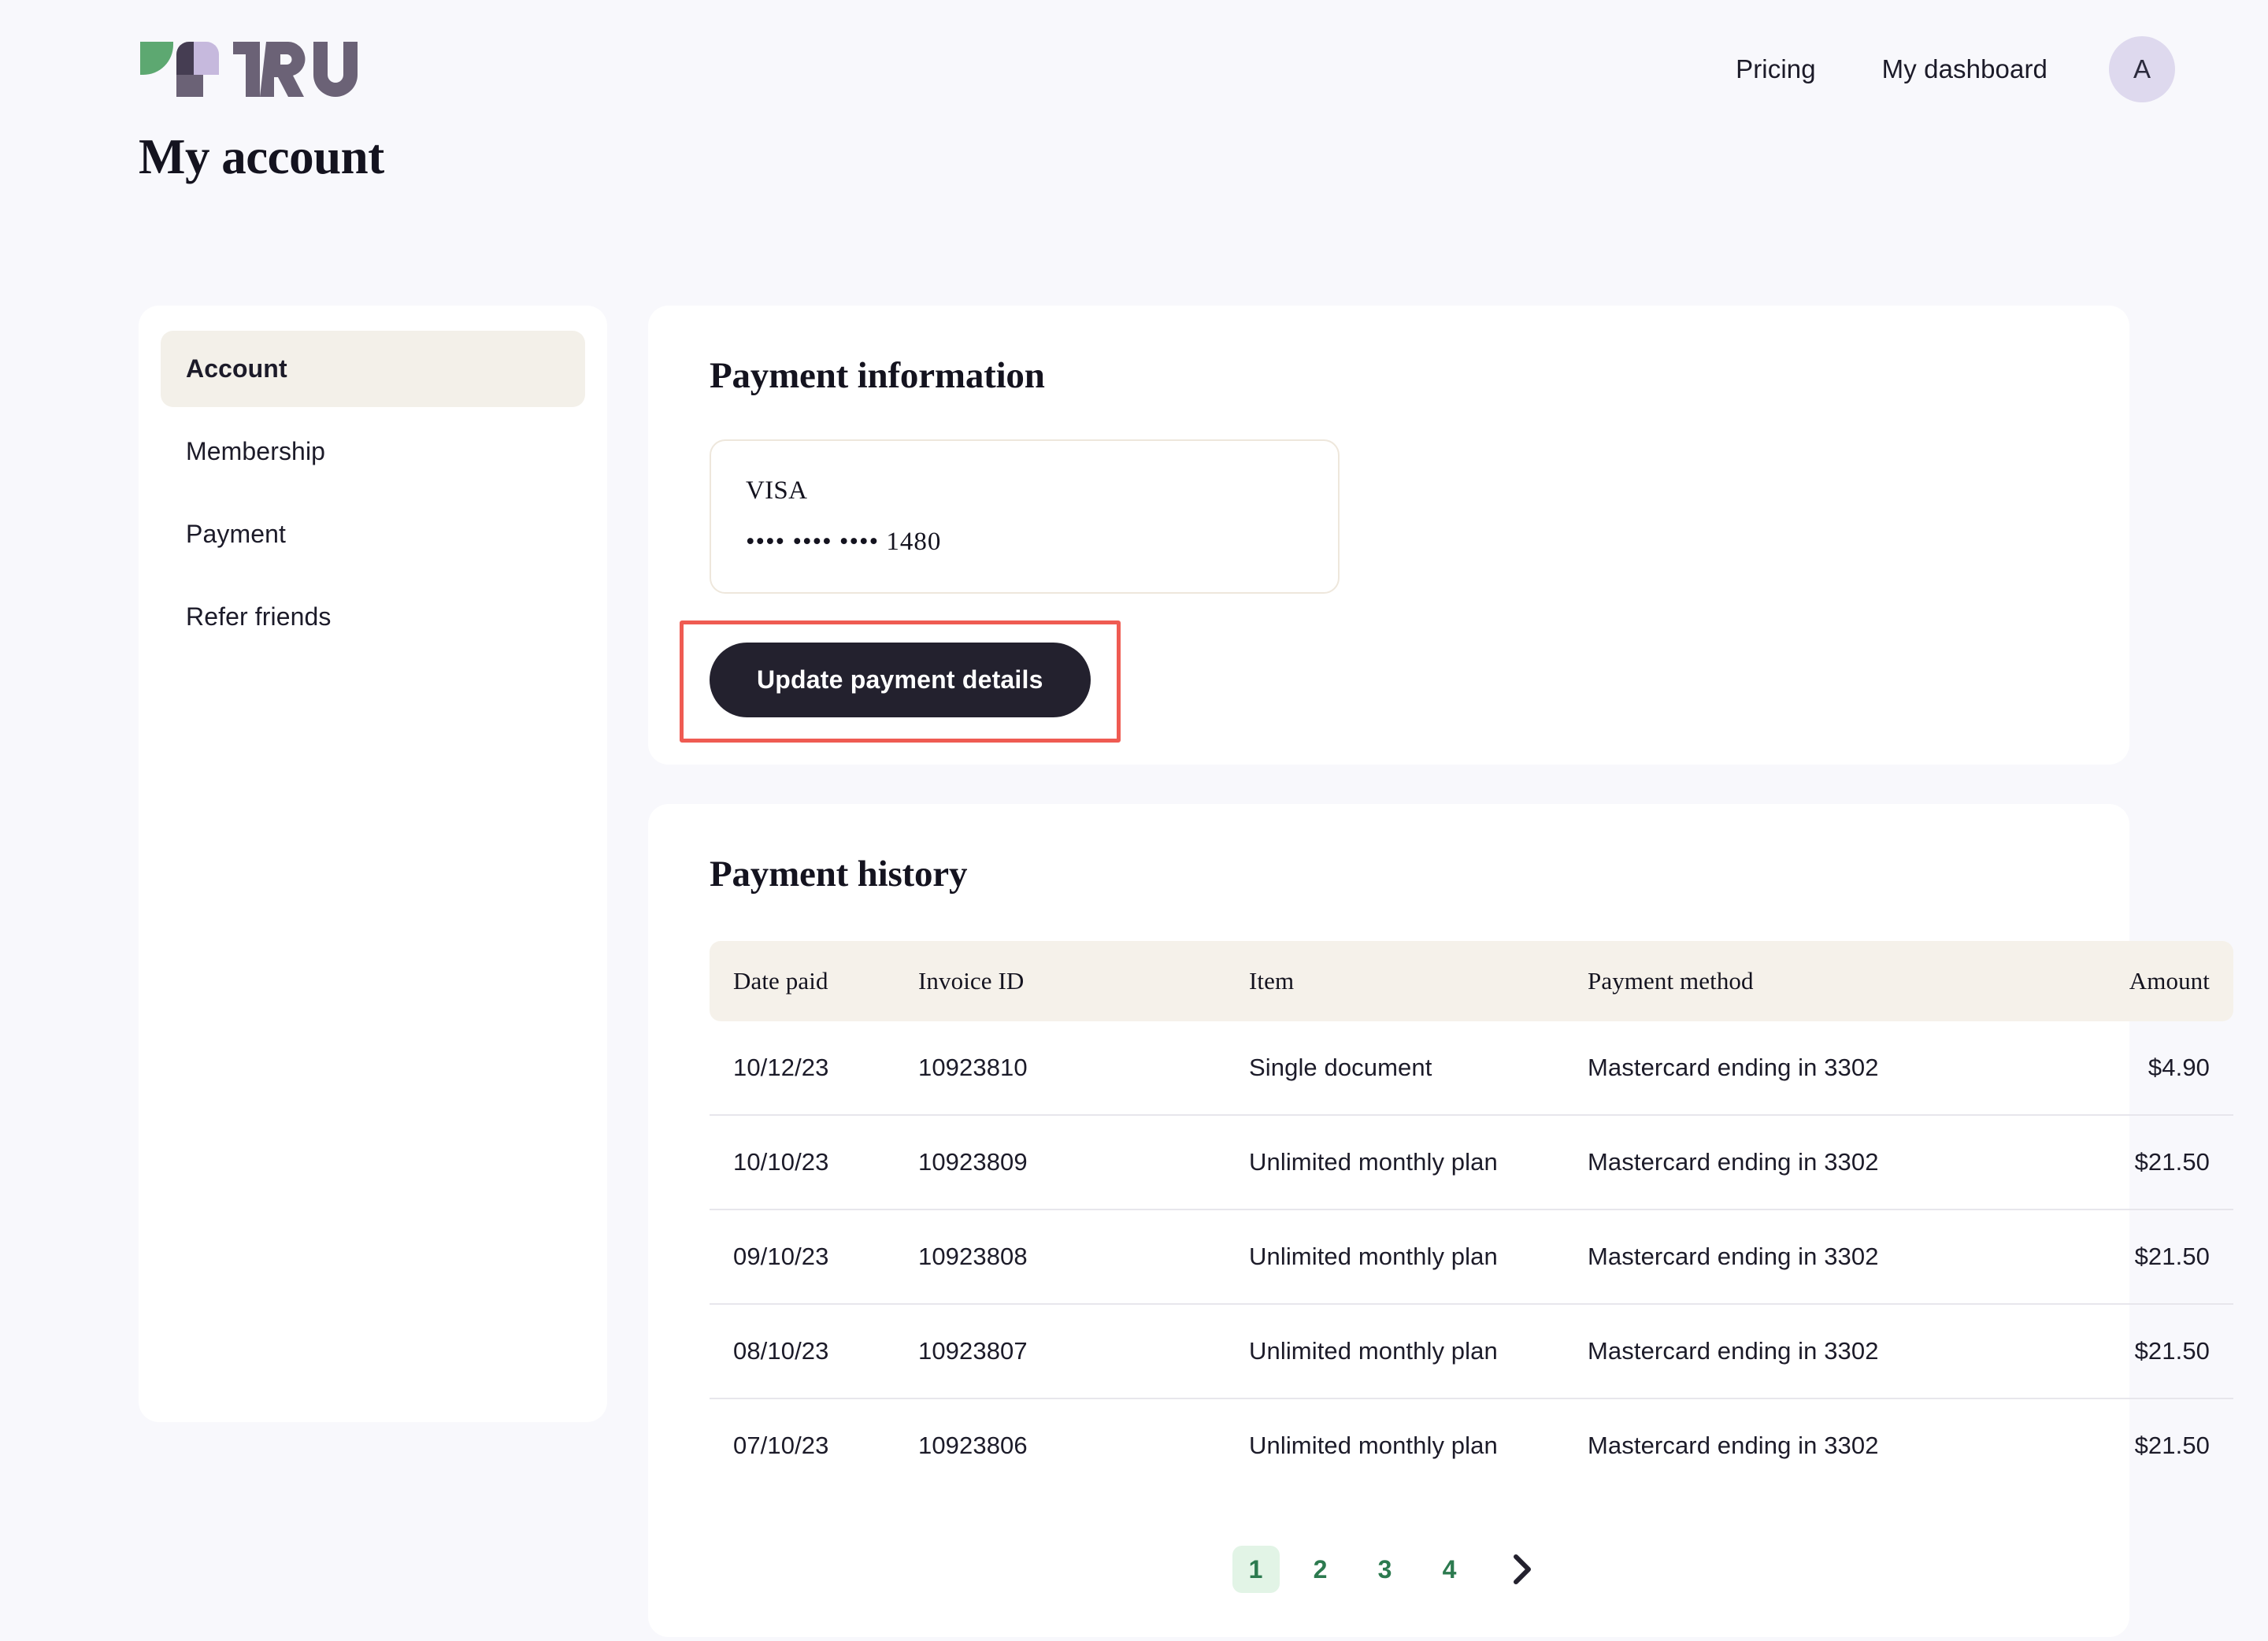 The image size is (2268, 1641). Describe the element at coordinates (1083, 1257) in the screenshot. I see `cell-invoice-id: 10923808` at that location.